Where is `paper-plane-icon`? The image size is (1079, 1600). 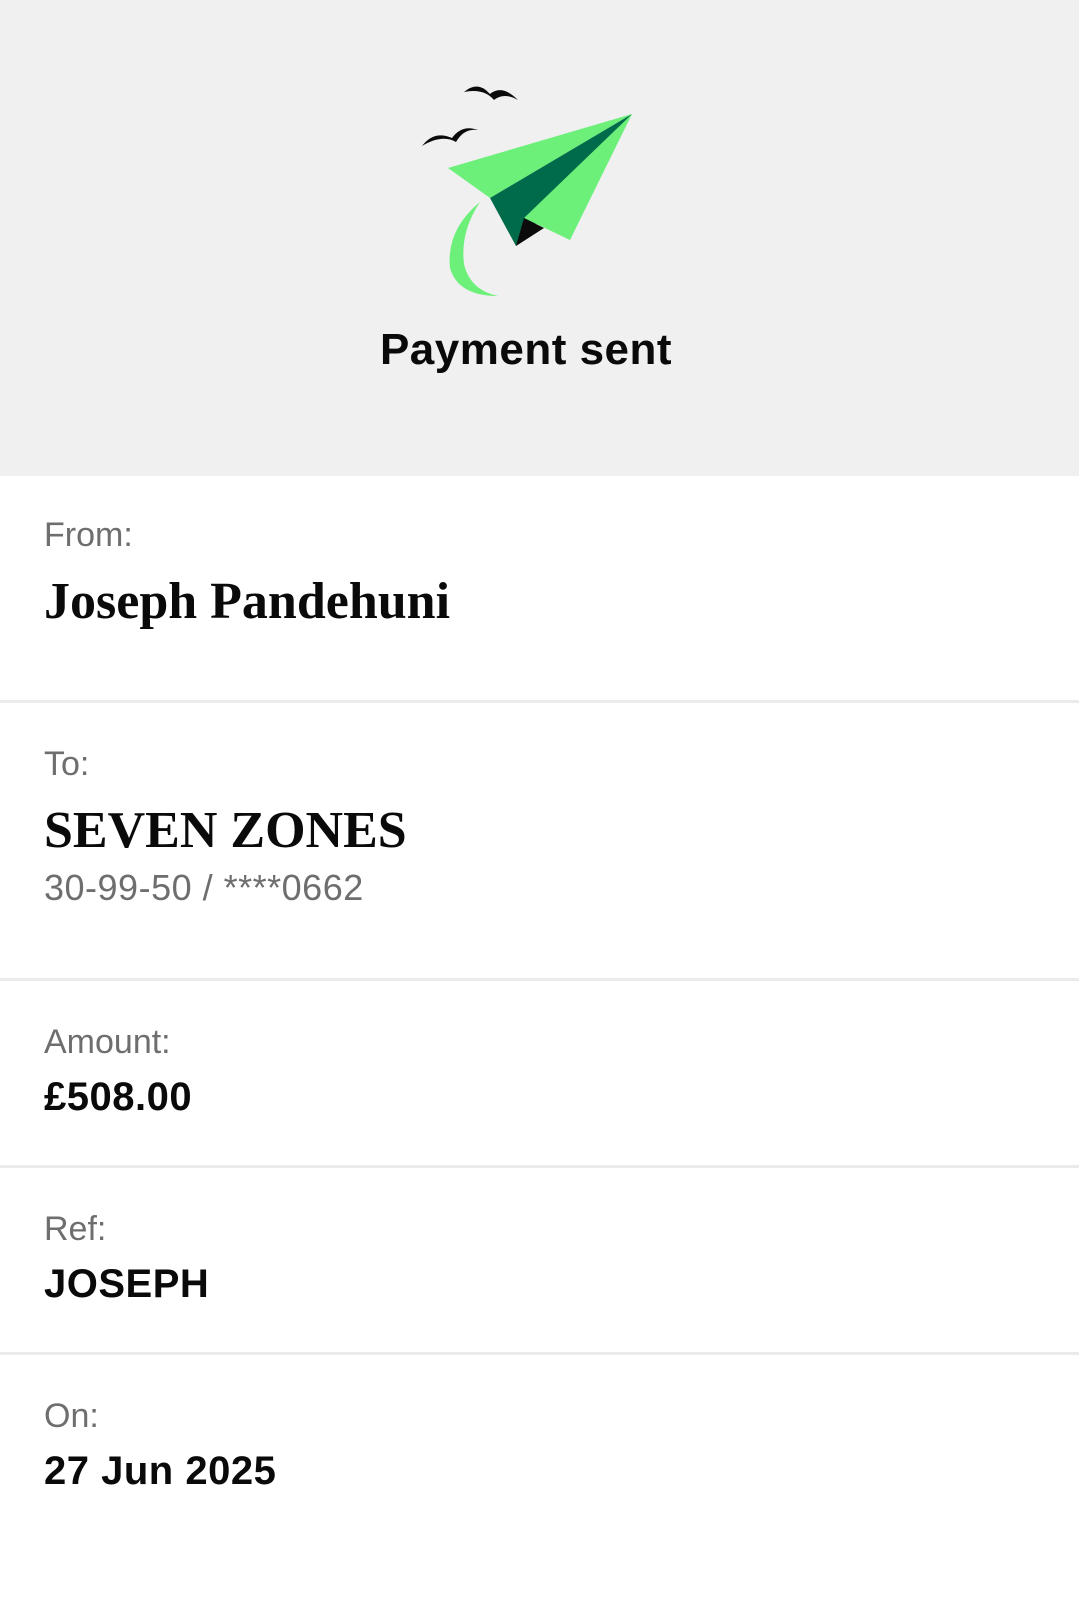 paper-plane-icon is located at coordinates (540, 195).